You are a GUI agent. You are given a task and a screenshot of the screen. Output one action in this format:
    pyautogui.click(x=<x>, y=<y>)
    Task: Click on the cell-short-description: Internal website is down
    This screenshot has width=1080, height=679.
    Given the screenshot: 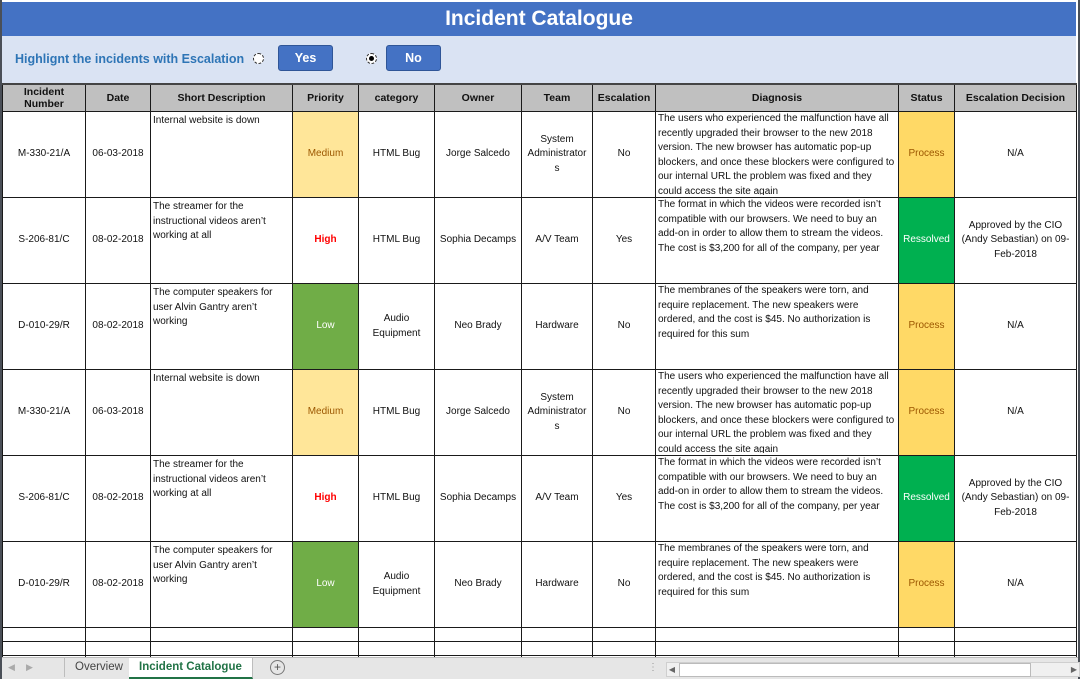 What is the action you would take?
    pyautogui.click(x=221, y=154)
    